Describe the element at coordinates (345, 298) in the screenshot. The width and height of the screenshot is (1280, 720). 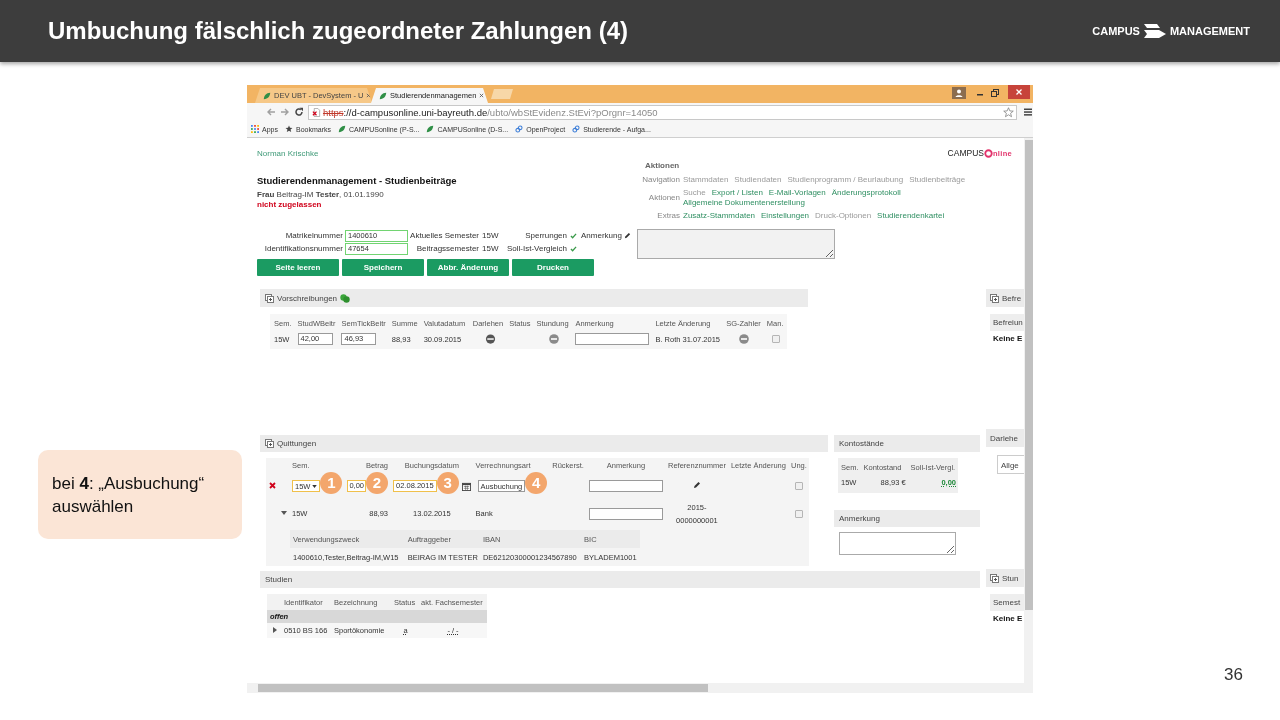
I see `coins-icon` at that location.